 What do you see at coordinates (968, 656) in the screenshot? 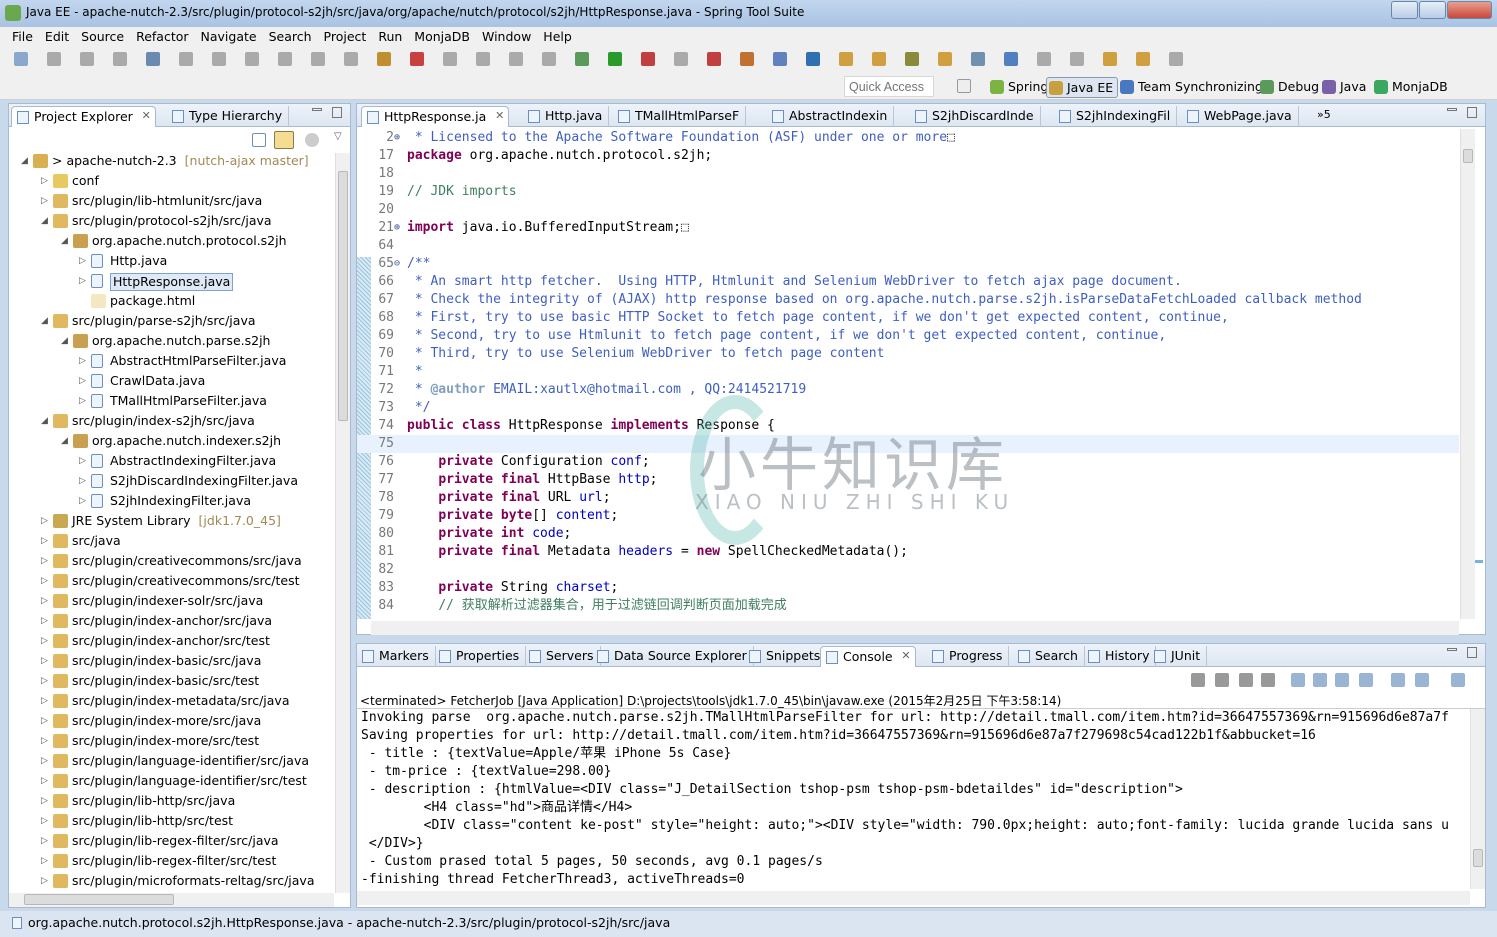
I see `tab-progress: Progress` at bounding box center [968, 656].